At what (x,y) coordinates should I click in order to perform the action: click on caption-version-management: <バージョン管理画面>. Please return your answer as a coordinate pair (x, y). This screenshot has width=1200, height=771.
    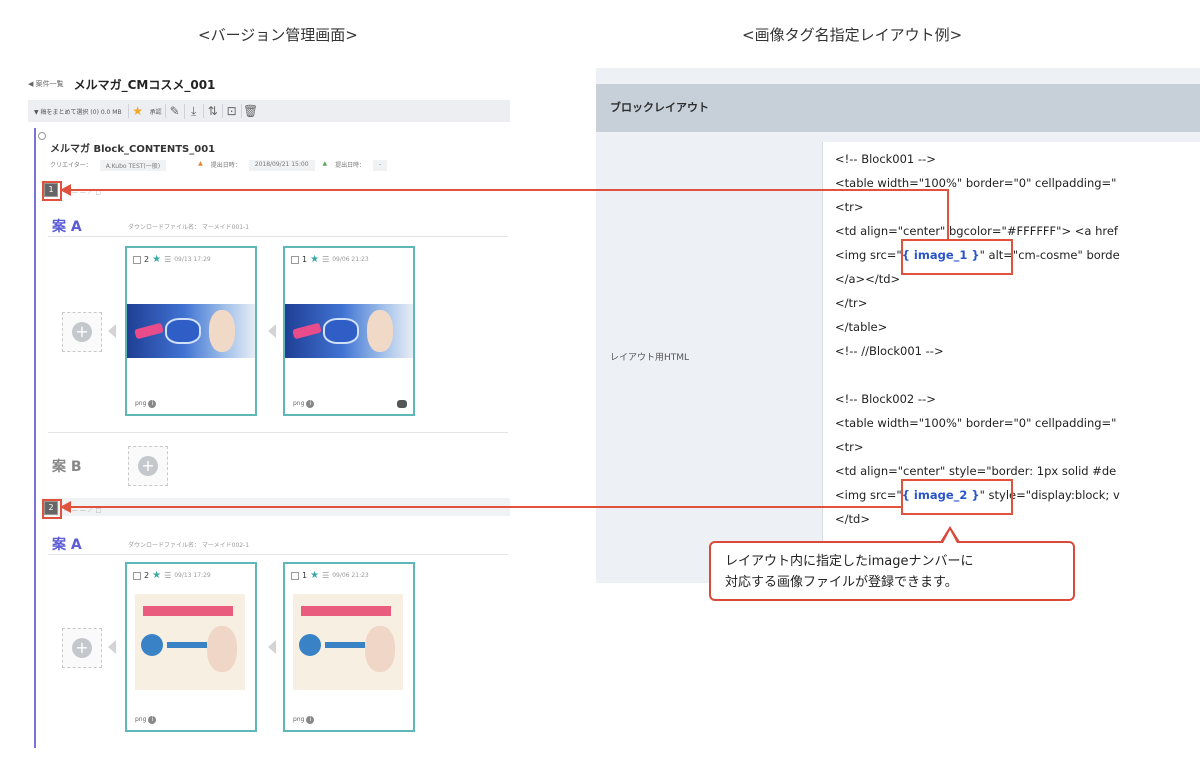
    Looking at the image, I should click on (278, 35).